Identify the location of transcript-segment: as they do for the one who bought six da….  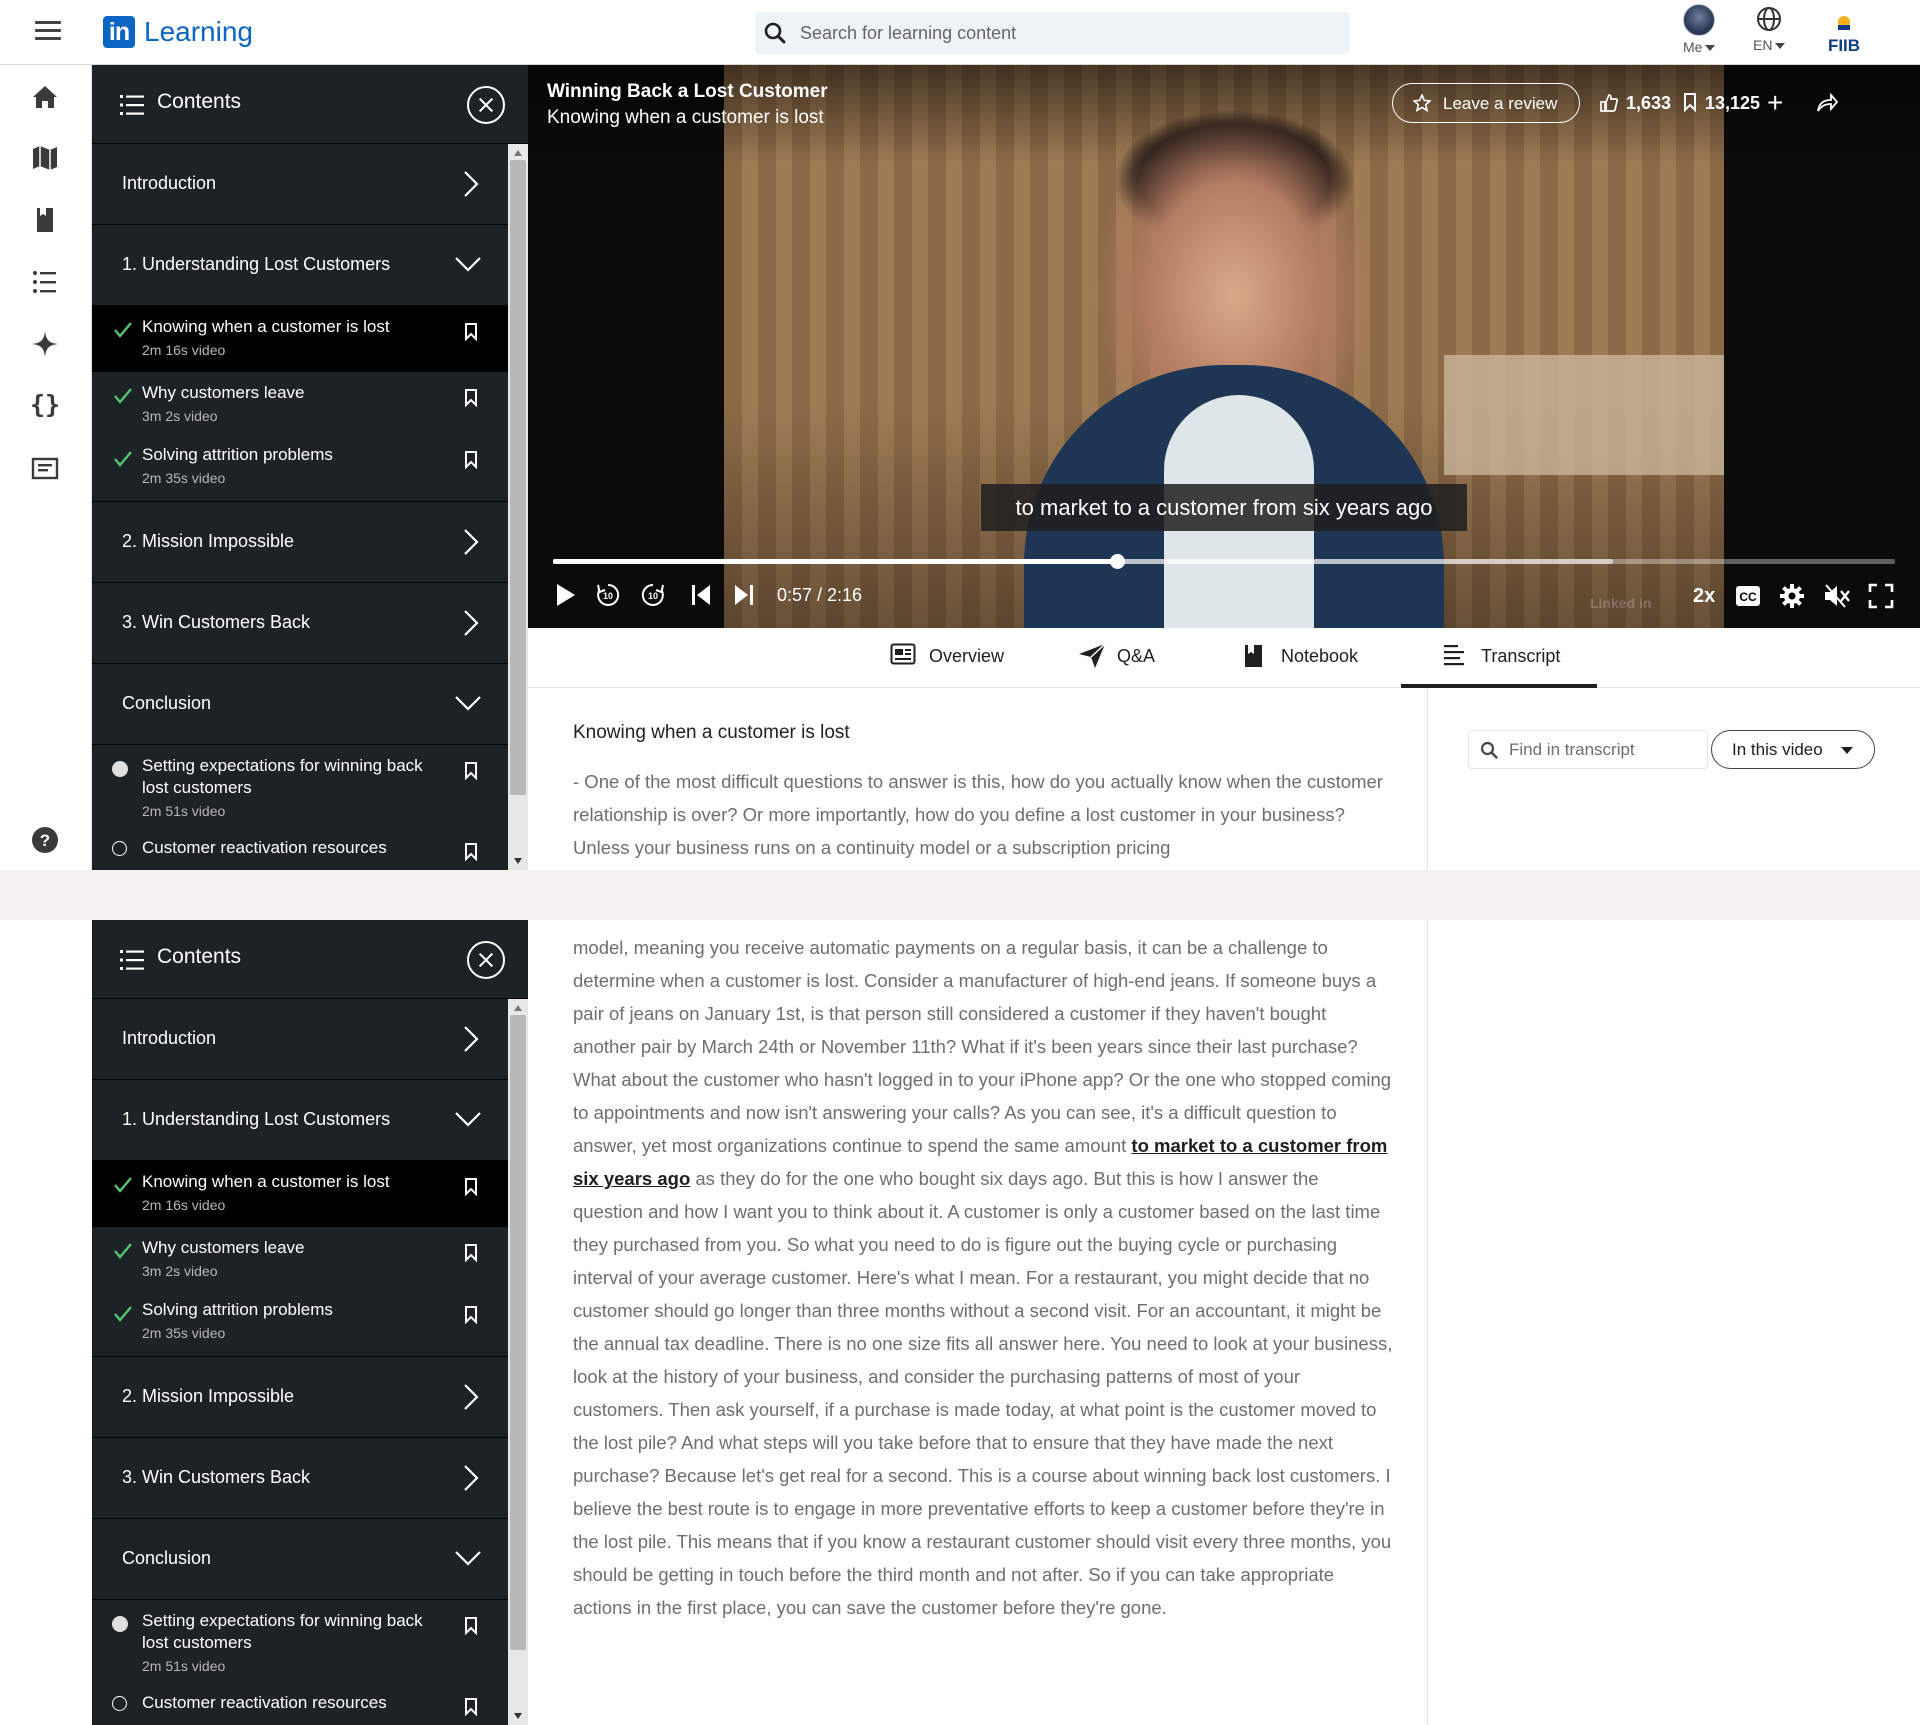
(982, 1393).